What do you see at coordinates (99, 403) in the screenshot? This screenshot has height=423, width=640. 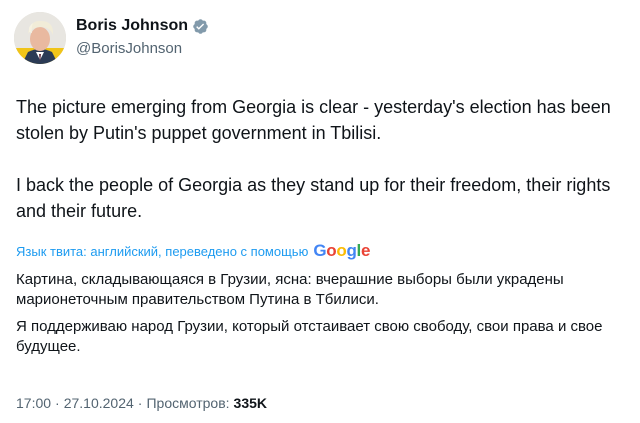 I see `tweet-date: 27.10.2024` at bounding box center [99, 403].